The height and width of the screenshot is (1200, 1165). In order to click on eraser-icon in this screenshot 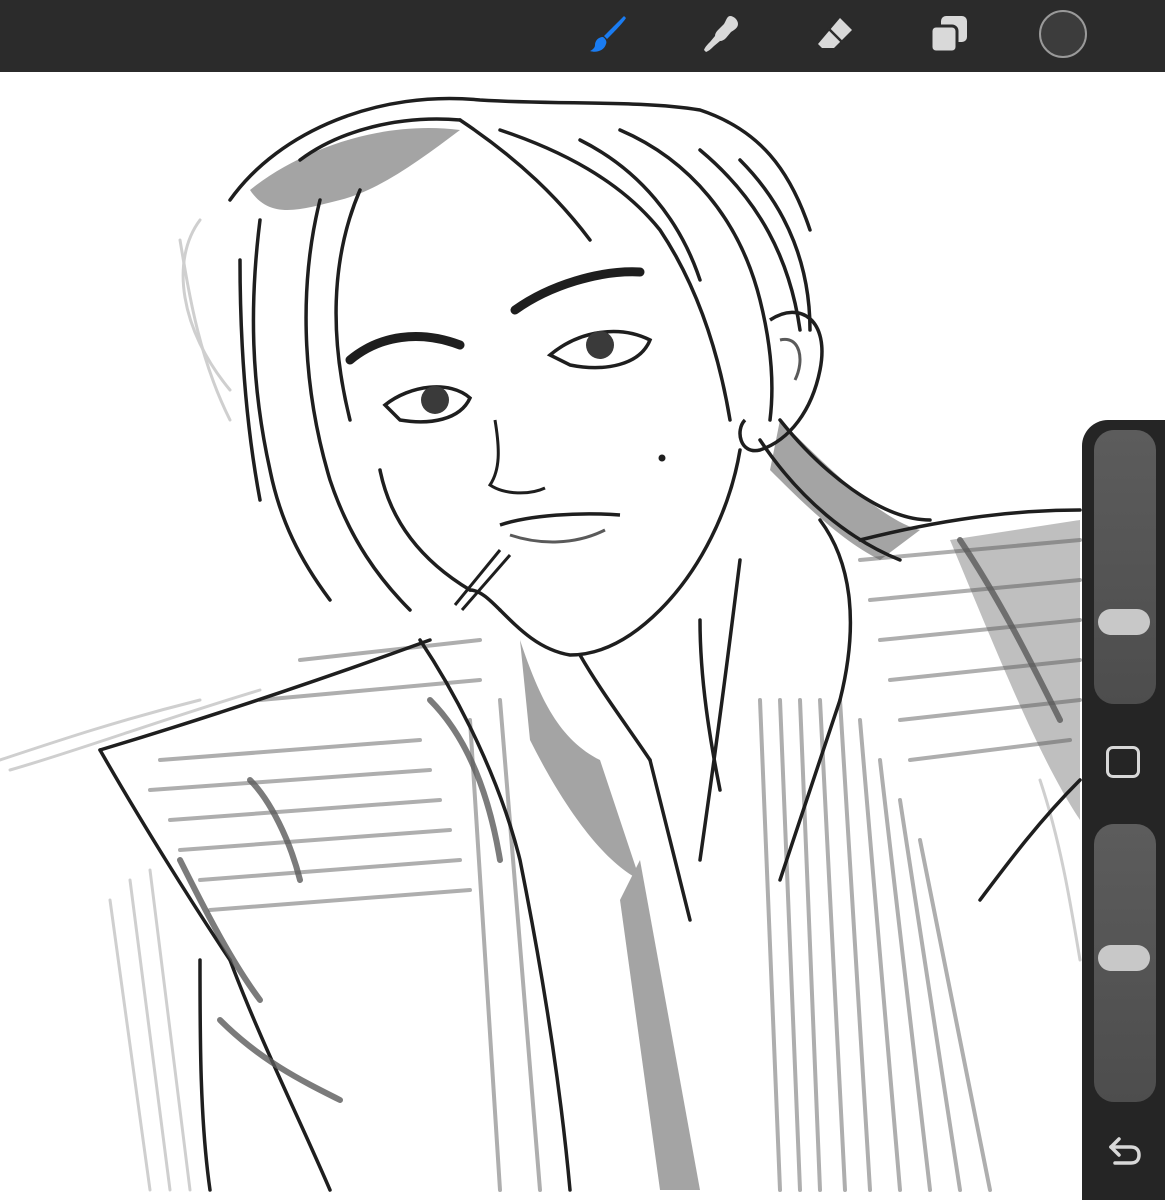, I will do `click(836, 36)`.